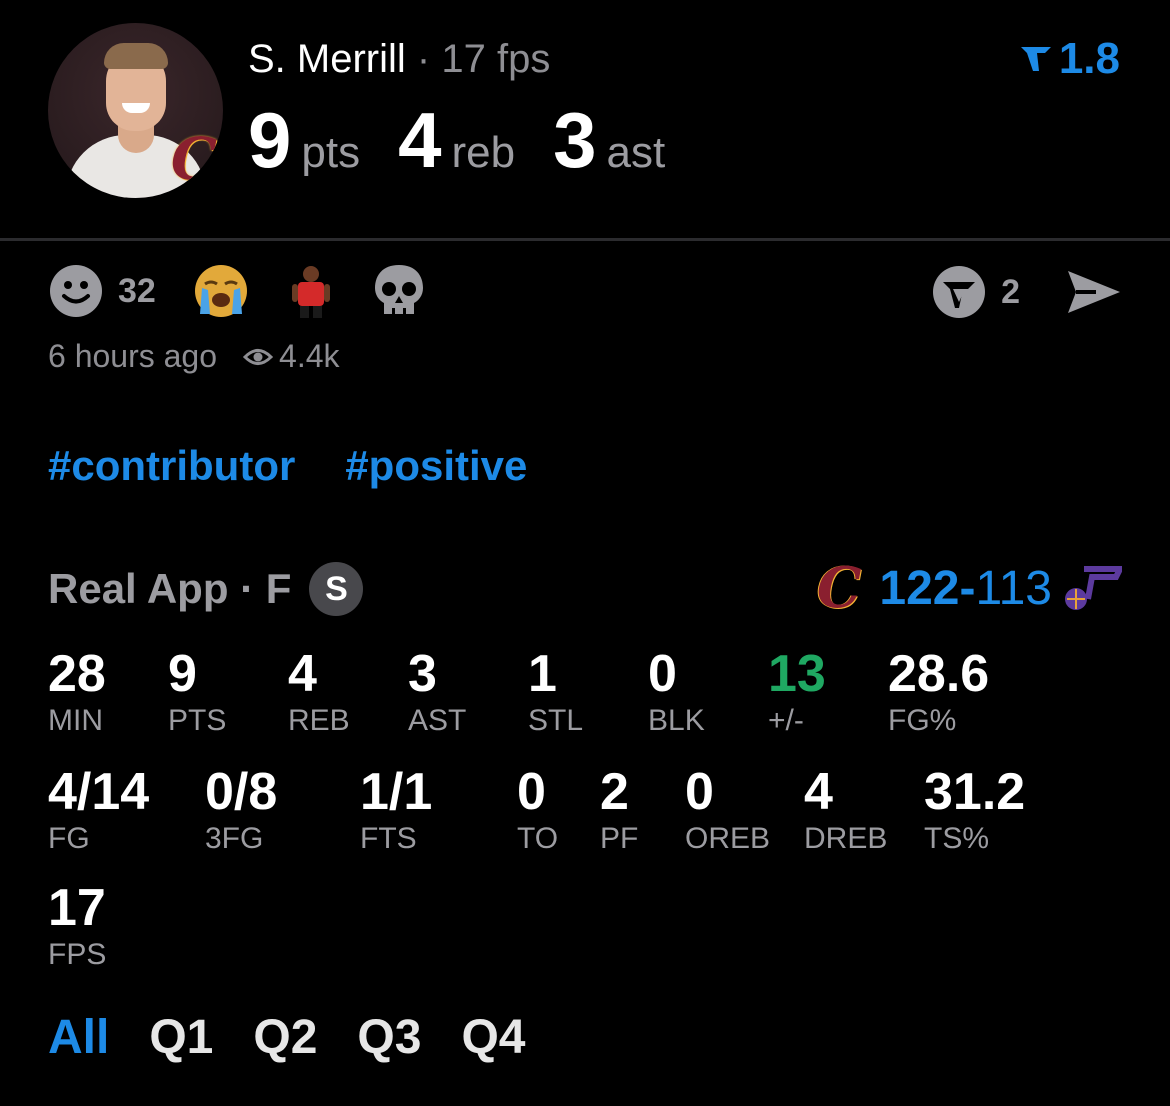  Describe the element at coordinates (77, 908) in the screenshot. I see `stat-value: 17` at that location.